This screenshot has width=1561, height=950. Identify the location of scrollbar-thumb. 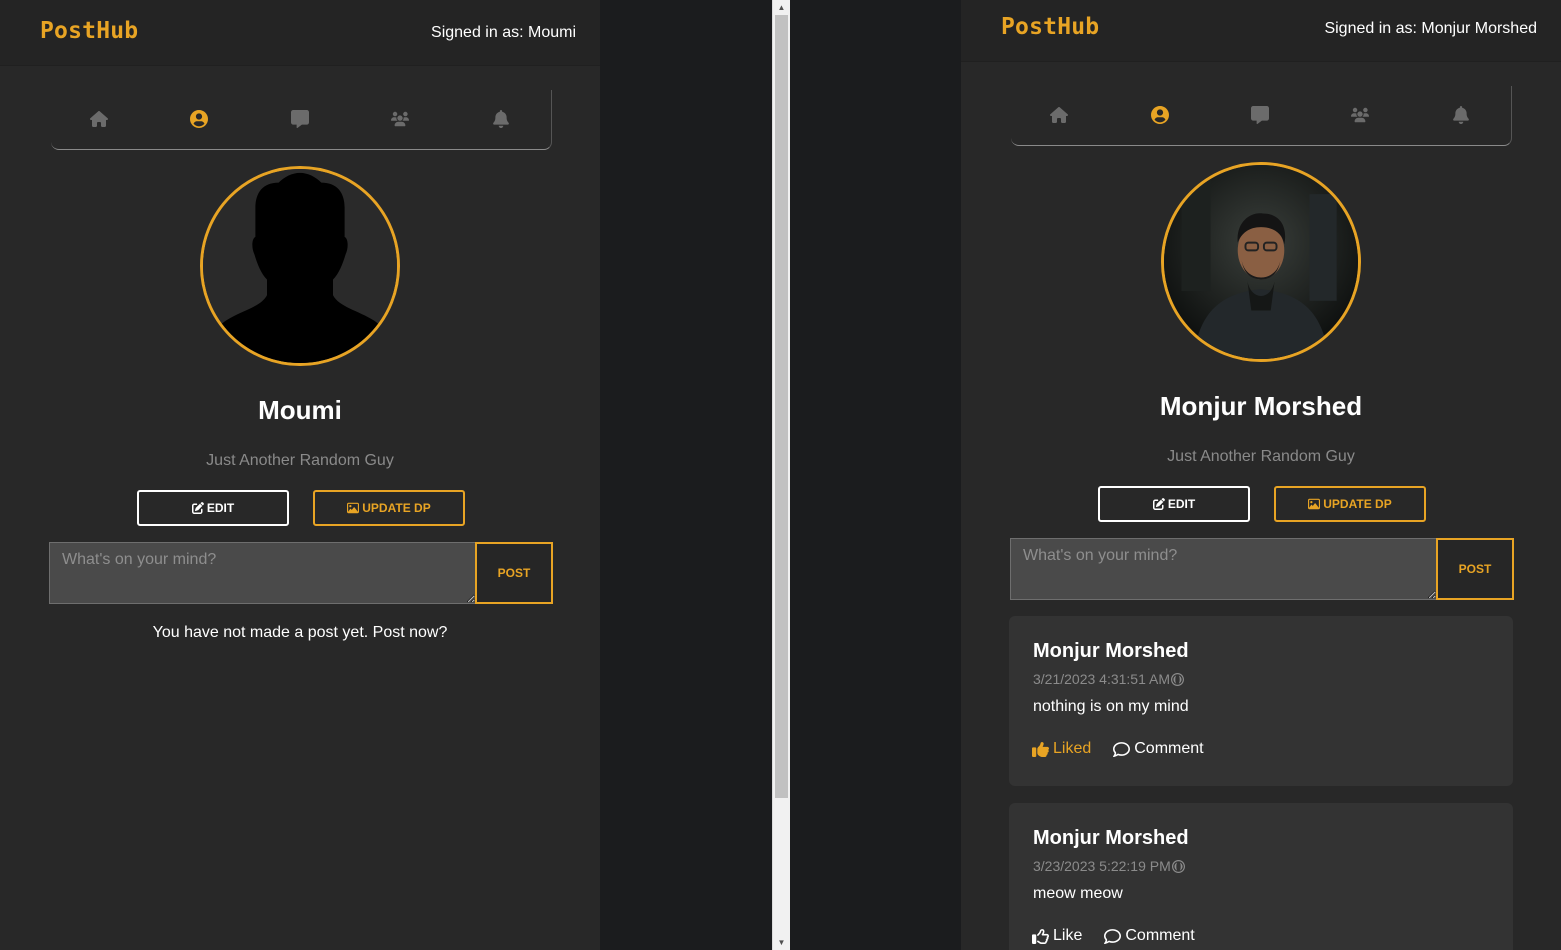
(781, 406).